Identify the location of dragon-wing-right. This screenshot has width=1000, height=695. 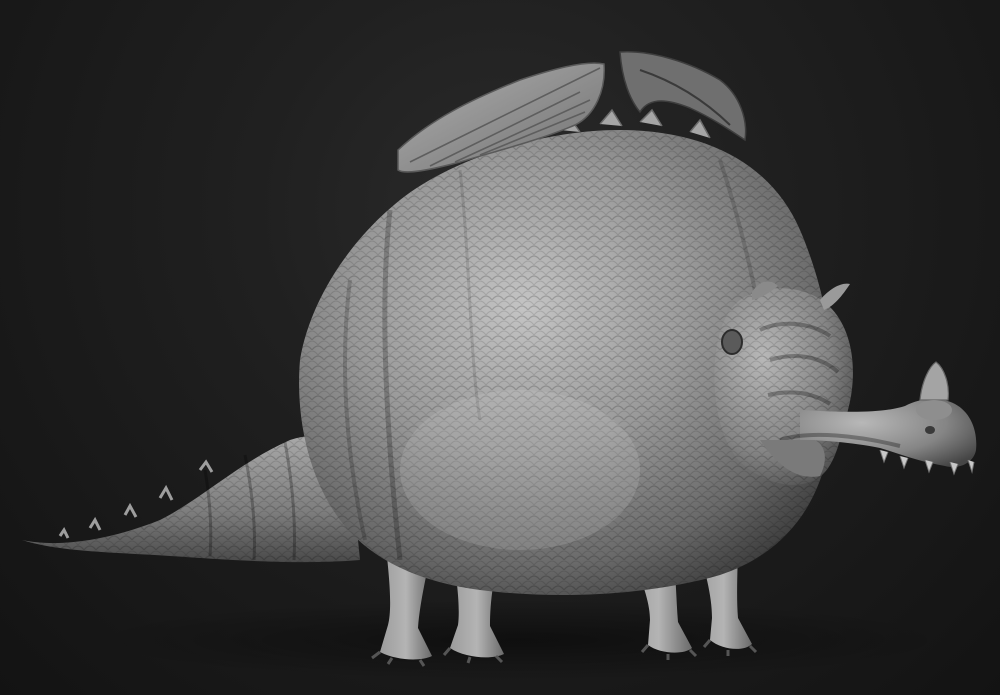
(683, 96).